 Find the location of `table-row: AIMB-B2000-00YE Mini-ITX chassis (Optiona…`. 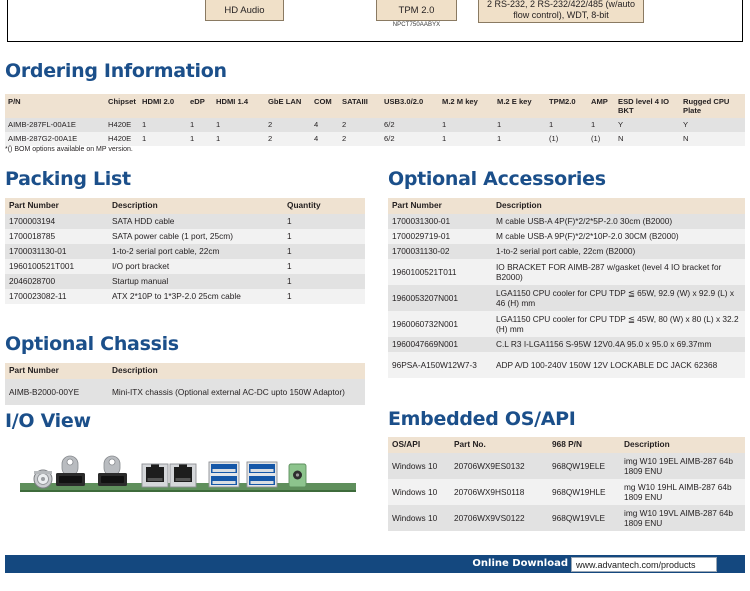

table-row: AIMB-B2000-00YE Mini-ITX chassis (Optiona… is located at coordinates (185, 391).